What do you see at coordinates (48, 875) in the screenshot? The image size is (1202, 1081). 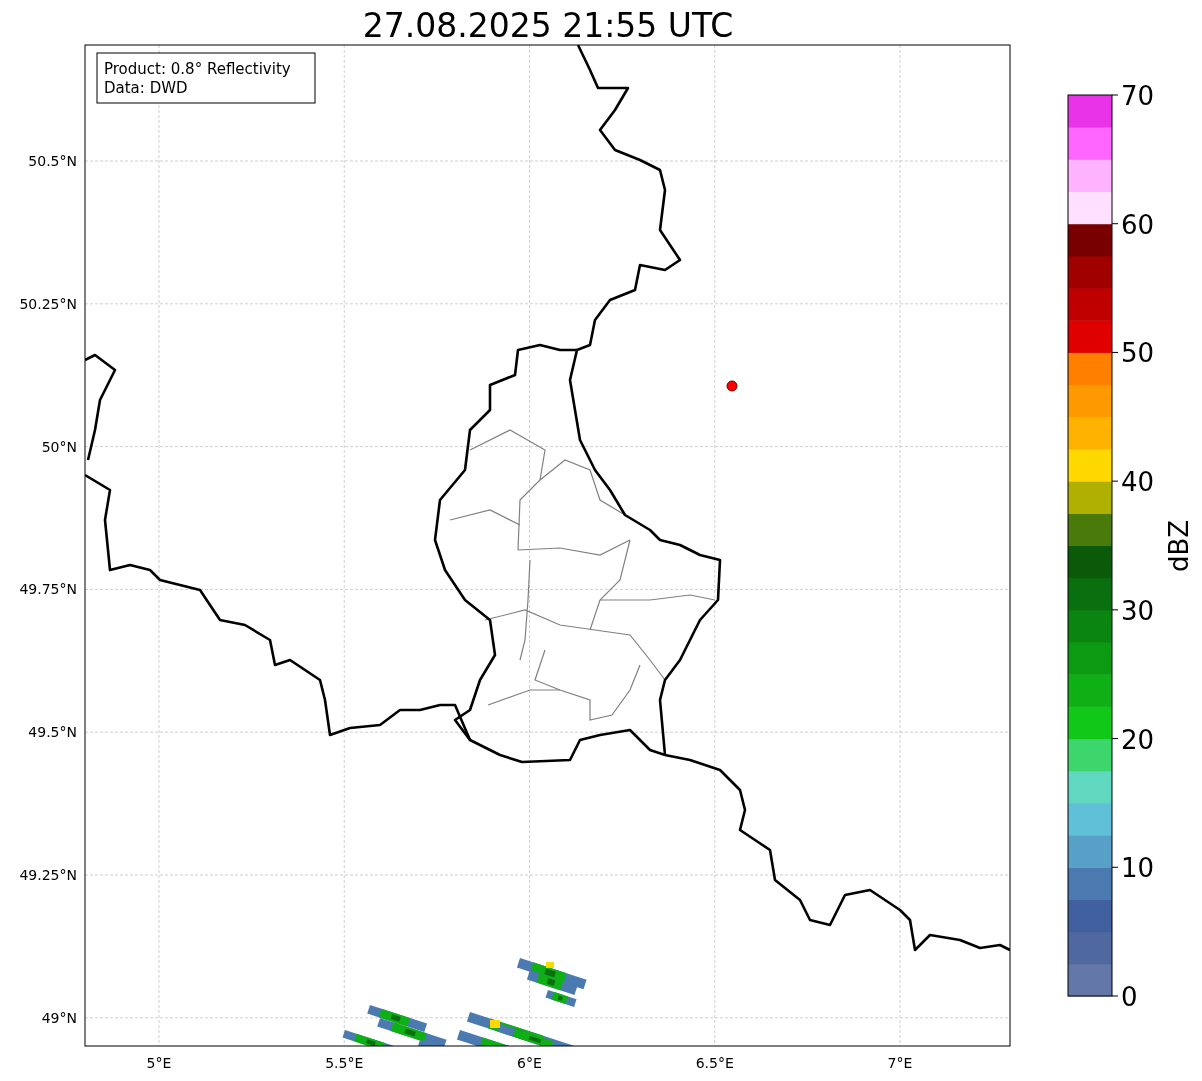 I see `latitude-label: 49.25°N` at bounding box center [48, 875].